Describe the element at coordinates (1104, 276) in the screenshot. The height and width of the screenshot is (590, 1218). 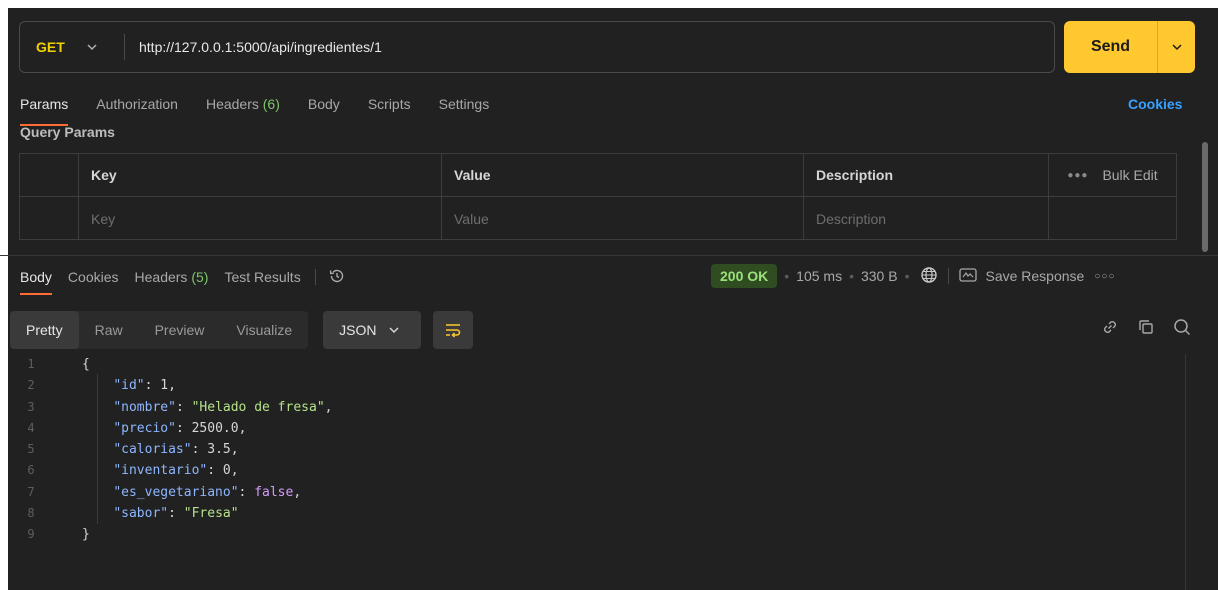
I see `more-icon: ○○○` at that location.